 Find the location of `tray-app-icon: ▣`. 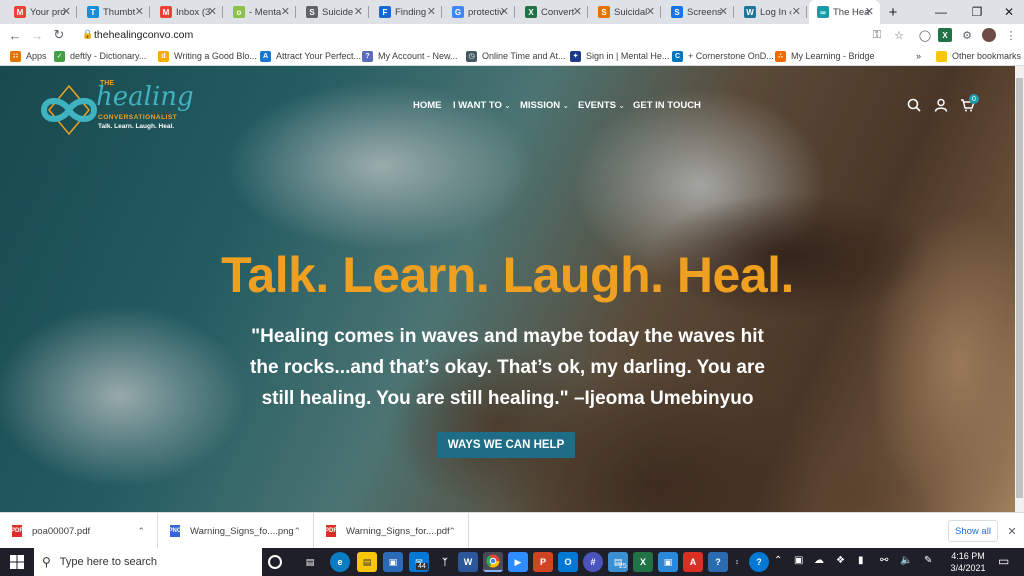

tray-app-icon: ▣ is located at coordinates (798, 560).